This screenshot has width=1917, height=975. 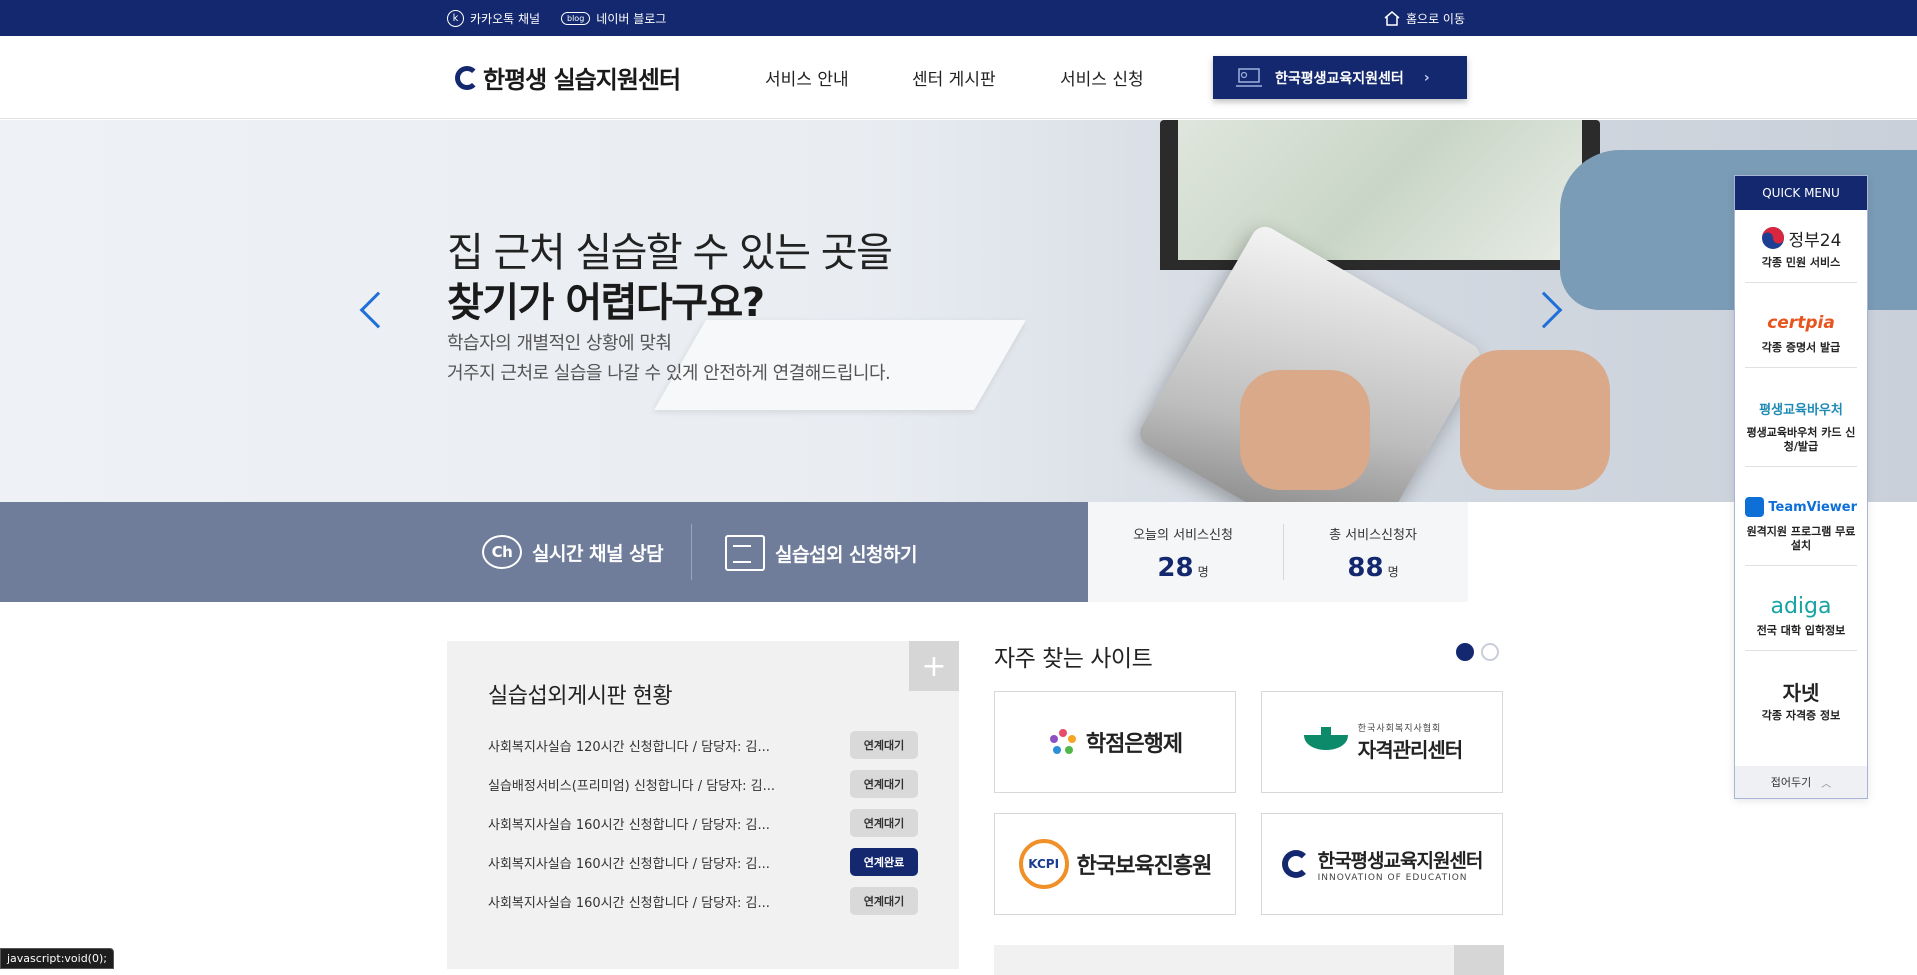 I want to click on action-bar: Ch 실시간 채널 상담 실습섭외 신청하기, so click(x=544, y=552).